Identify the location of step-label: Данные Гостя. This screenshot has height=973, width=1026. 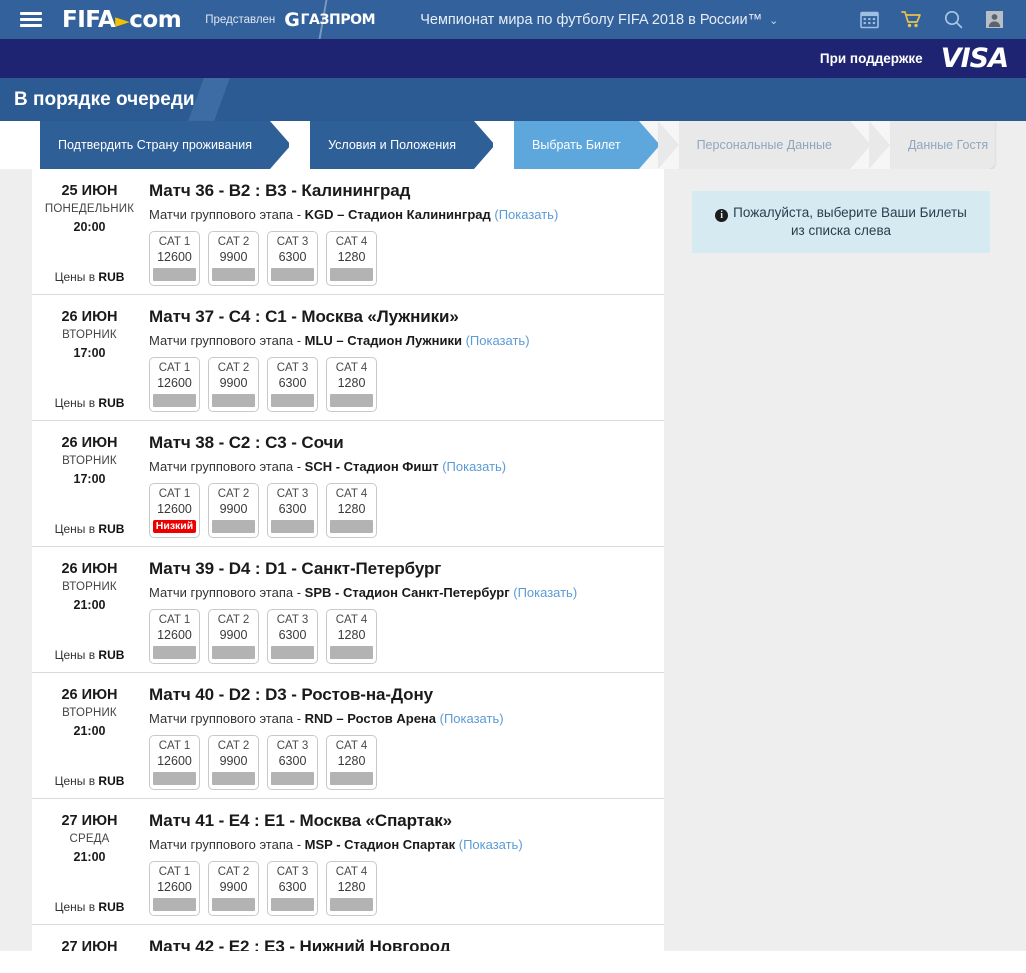
(948, 144).